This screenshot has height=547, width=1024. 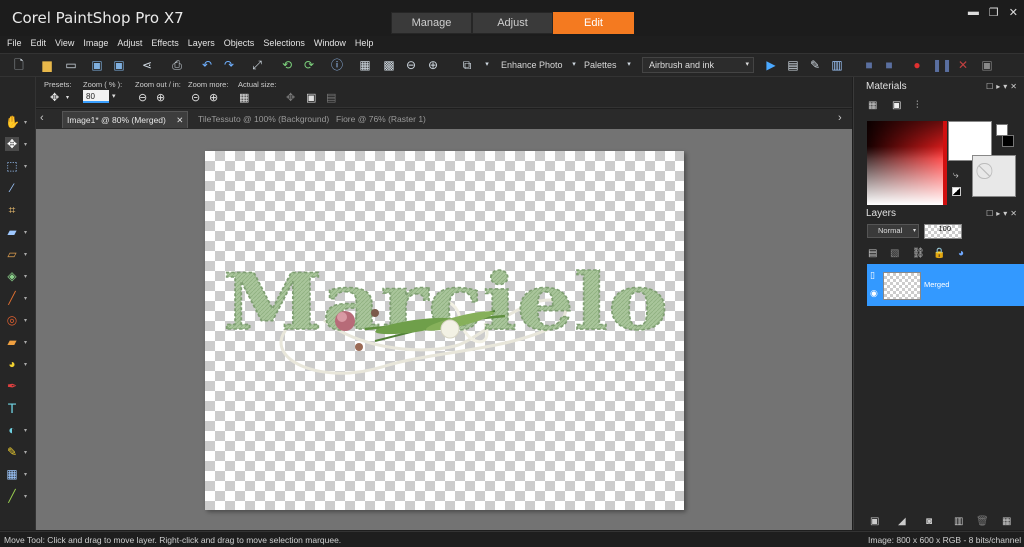 What do you see at coordinates (207, 65) in the screenshot?
I see `undo-icon: ↶` at bounding box center [207, 65].